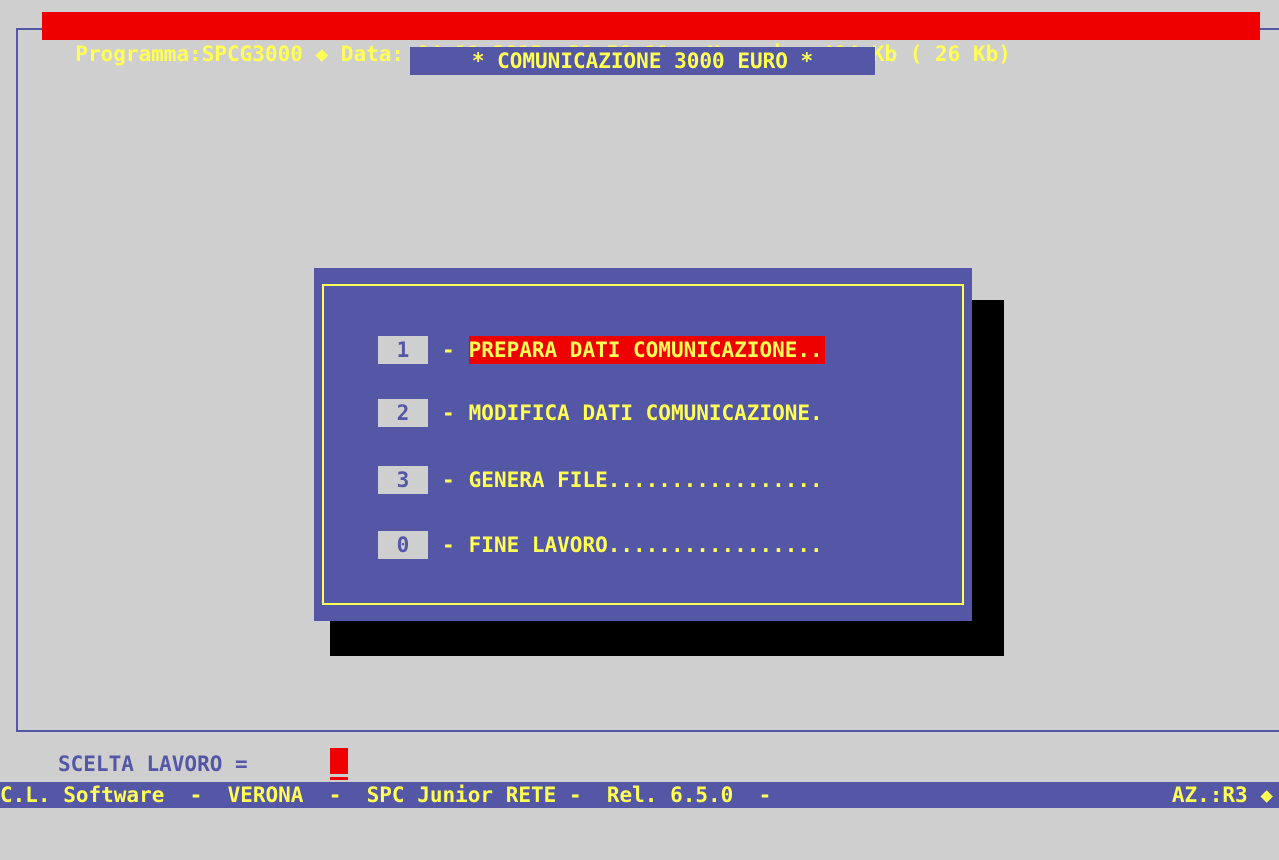 The width and height of the screenshot is (1279, 860). I want to click on menu-item-prepara: 1 - PREPARA DATI COMUNICAZIONE.., so click(601, 350).